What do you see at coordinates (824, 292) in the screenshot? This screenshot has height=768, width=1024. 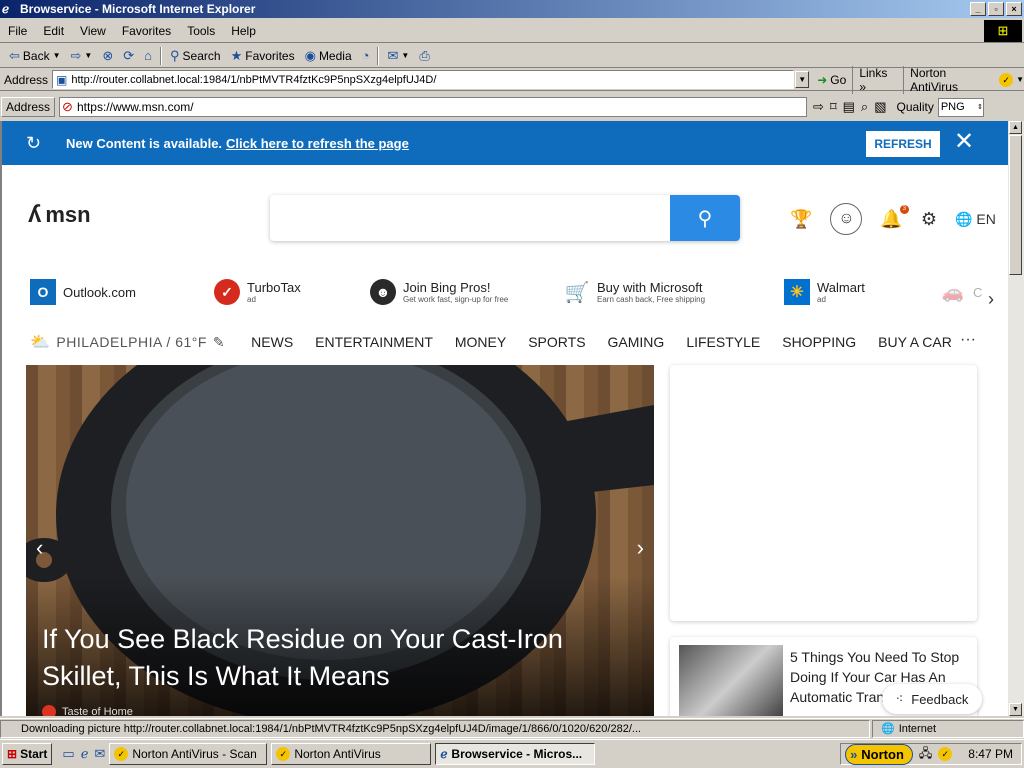 I see `quicklink-walmart: ✳ Walmart ad` at bounding box center [824, 292].